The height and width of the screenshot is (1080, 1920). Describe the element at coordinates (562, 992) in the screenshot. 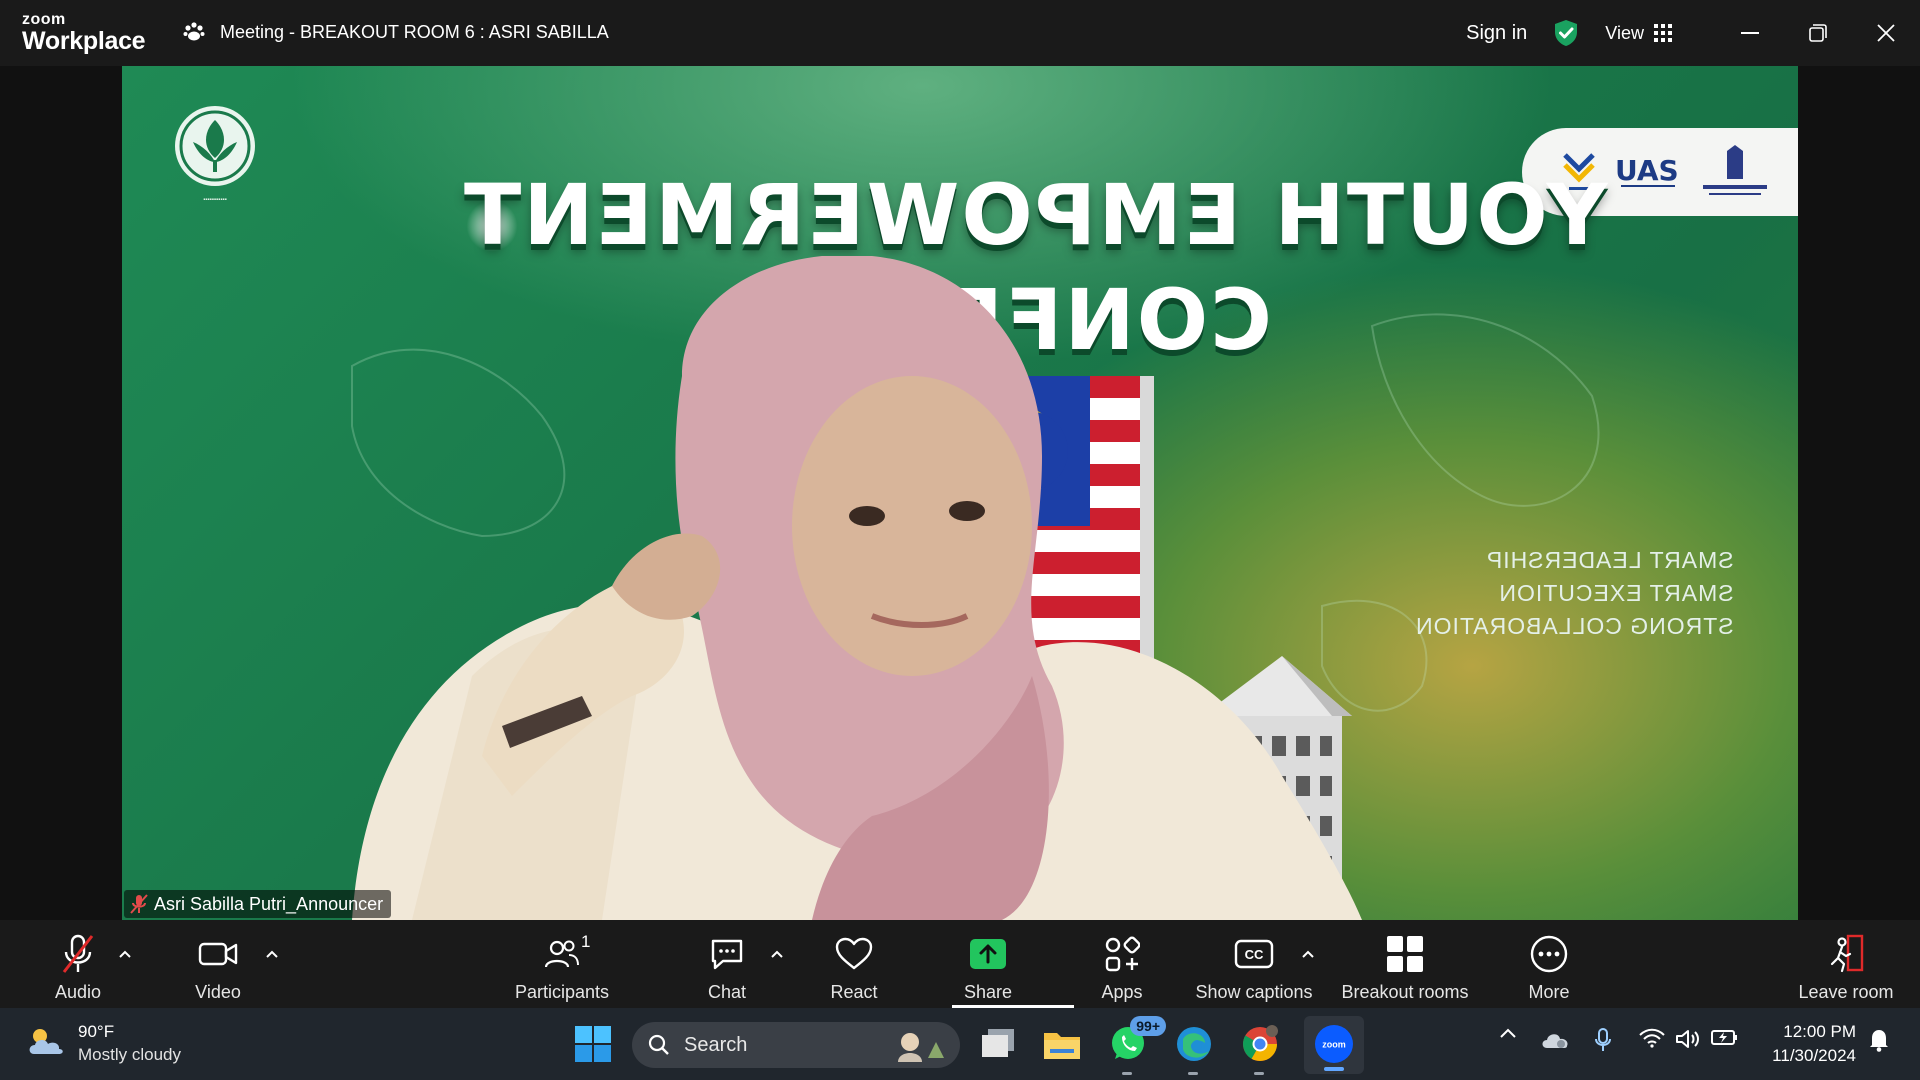

I see `participants-label: Participants` at that location.